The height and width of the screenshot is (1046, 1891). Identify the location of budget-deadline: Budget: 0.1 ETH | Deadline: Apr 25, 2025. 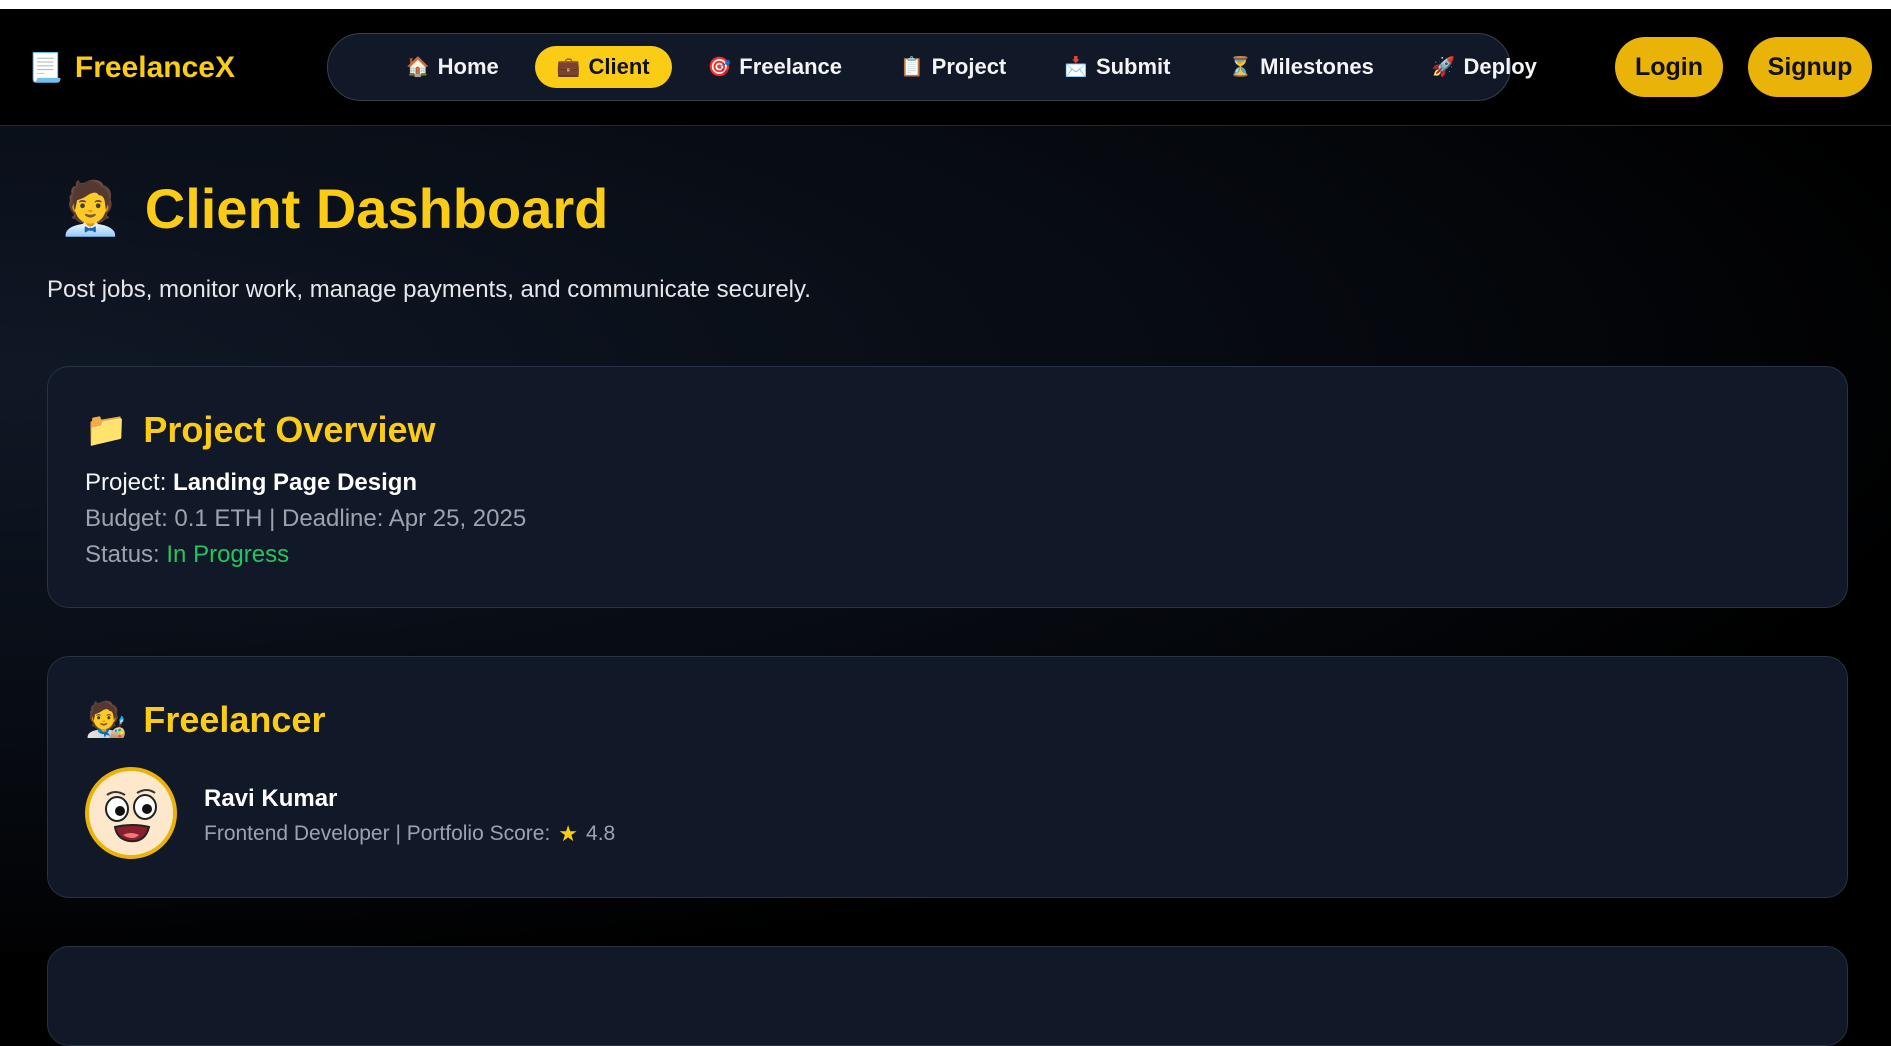
(306, 518).